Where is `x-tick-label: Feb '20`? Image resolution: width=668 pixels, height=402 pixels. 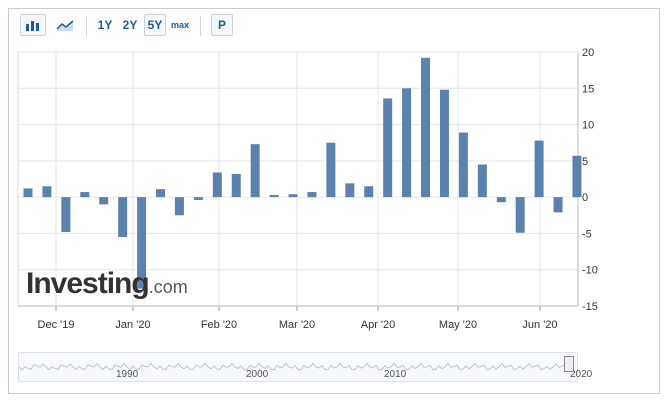
x-tick-label: Feb '20 is located at coordinates (219, 325).